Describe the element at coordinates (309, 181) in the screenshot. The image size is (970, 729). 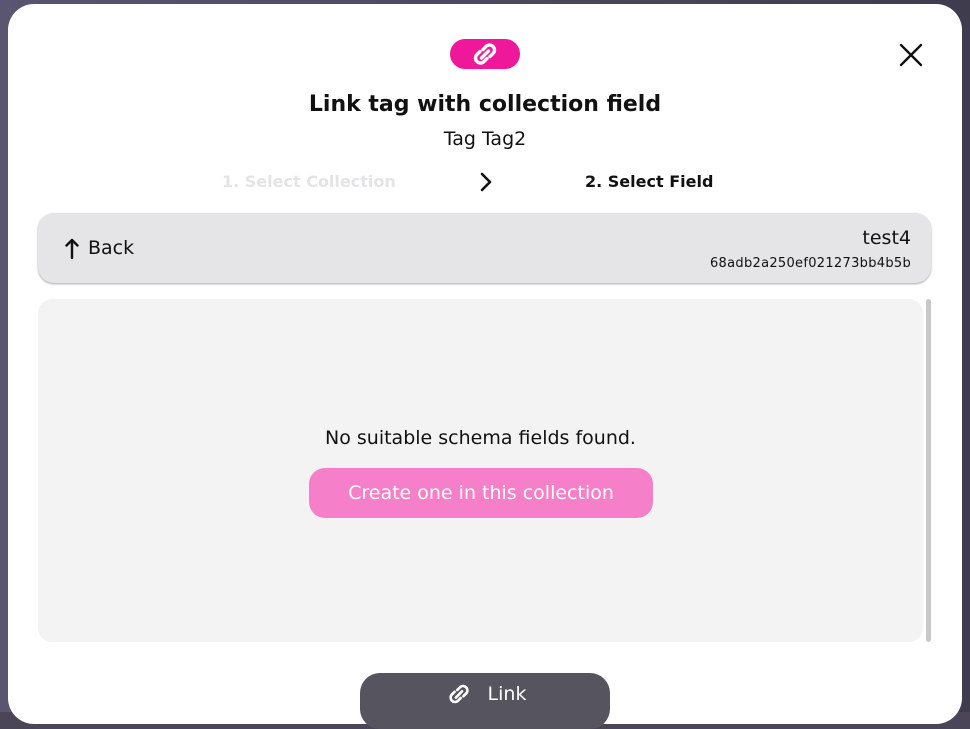
I see `step-select-collection: 1. Select Collection` at that location.